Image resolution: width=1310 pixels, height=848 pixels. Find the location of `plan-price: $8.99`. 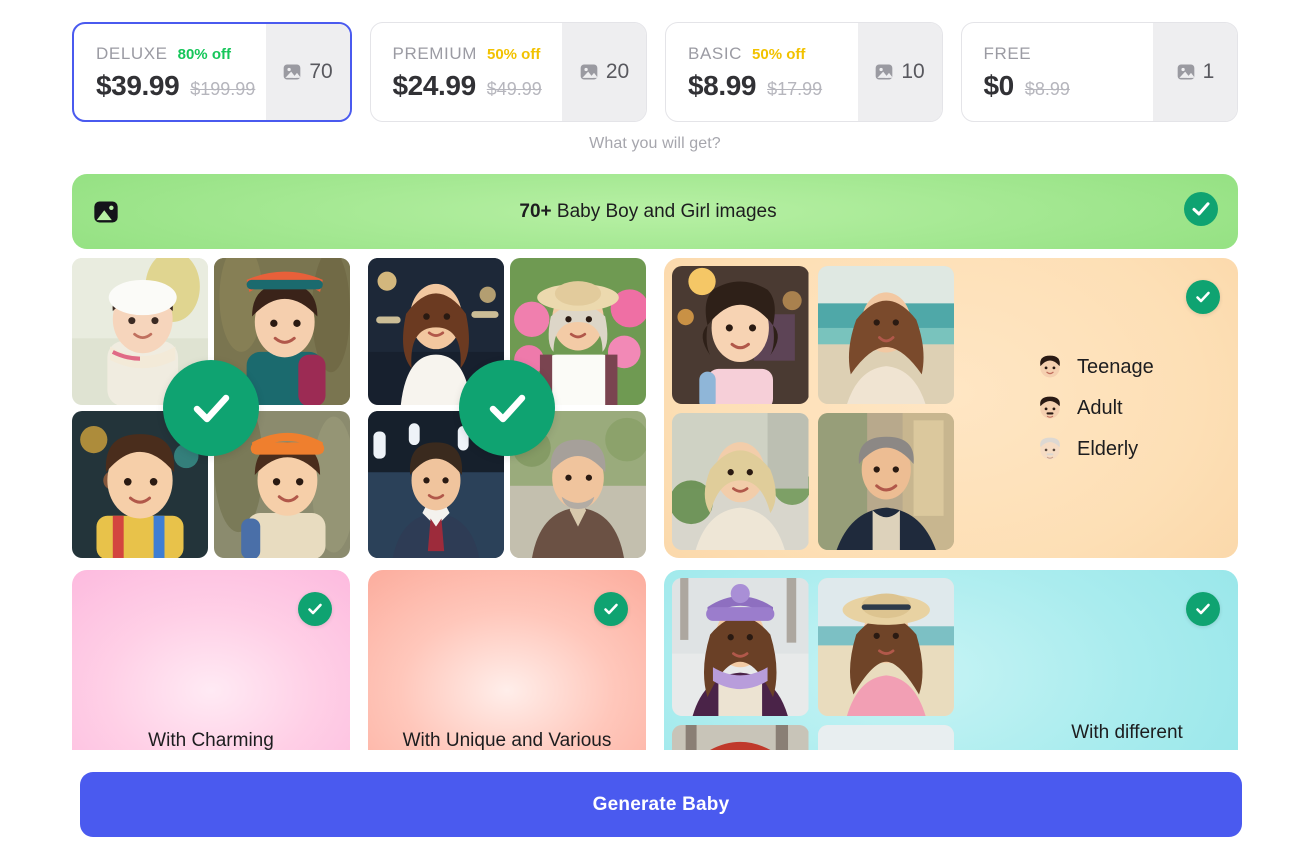

plan-price: $8.99 is located at coordinates (722, 85).